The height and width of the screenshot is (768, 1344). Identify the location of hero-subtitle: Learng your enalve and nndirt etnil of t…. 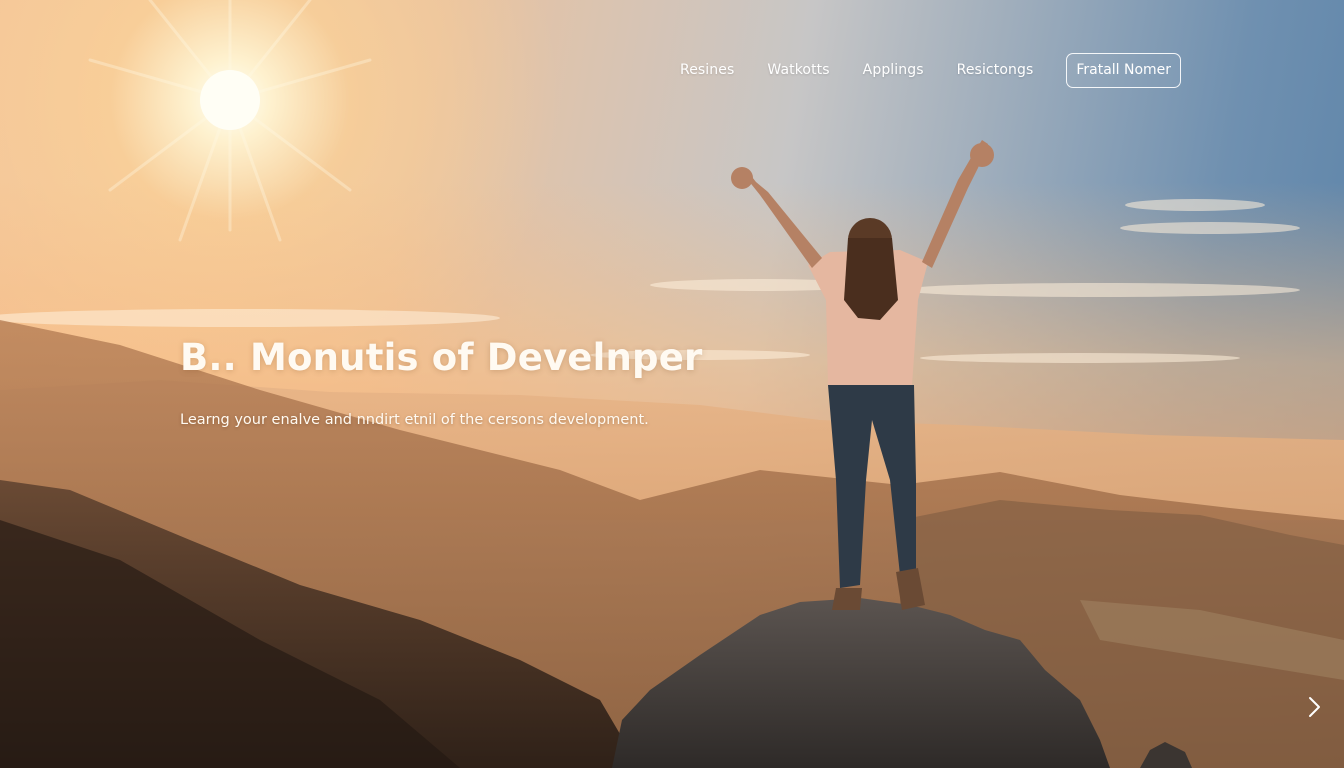
(414, 420).